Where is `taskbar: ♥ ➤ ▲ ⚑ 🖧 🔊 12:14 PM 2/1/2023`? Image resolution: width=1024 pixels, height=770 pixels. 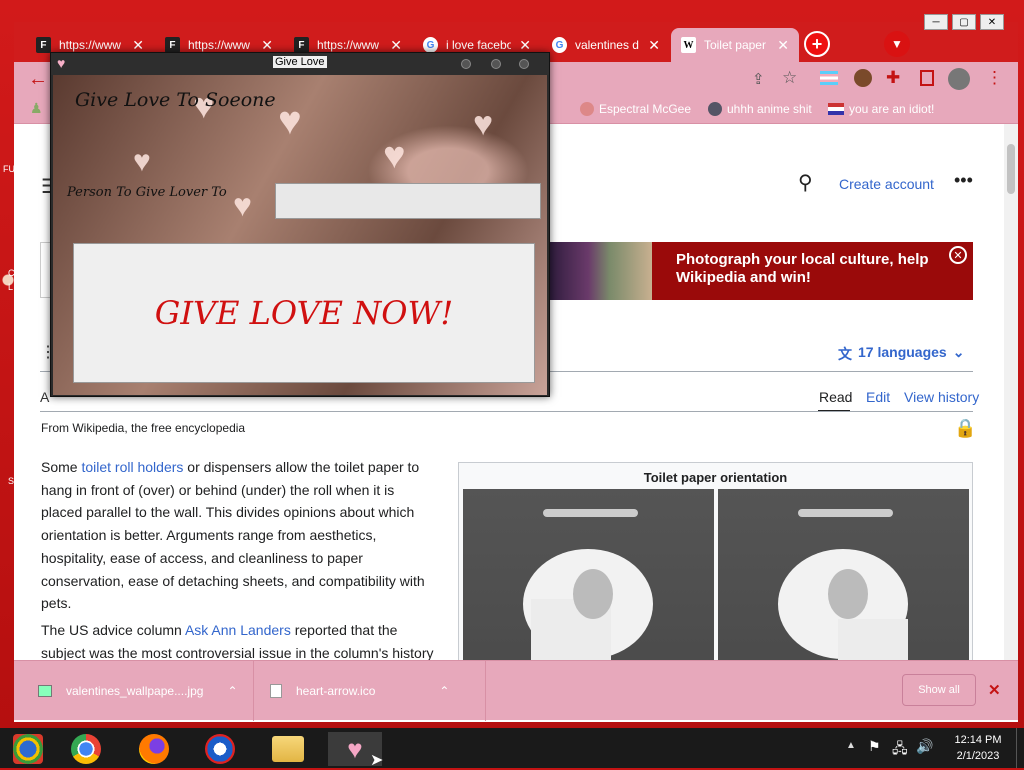
taskbar: ♥ ➤ ▲ ⚑ 🖧 🔊 12:14 PM 2/1/2023 is located at coordinates (512, 748).